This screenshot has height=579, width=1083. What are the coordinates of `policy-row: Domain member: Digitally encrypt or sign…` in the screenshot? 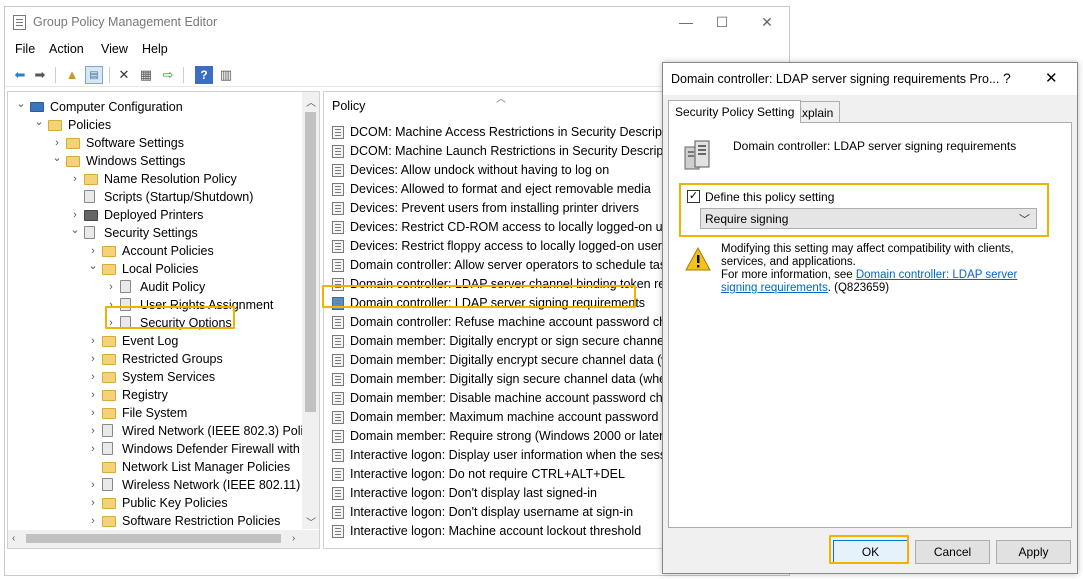 It's located at (499, 341).